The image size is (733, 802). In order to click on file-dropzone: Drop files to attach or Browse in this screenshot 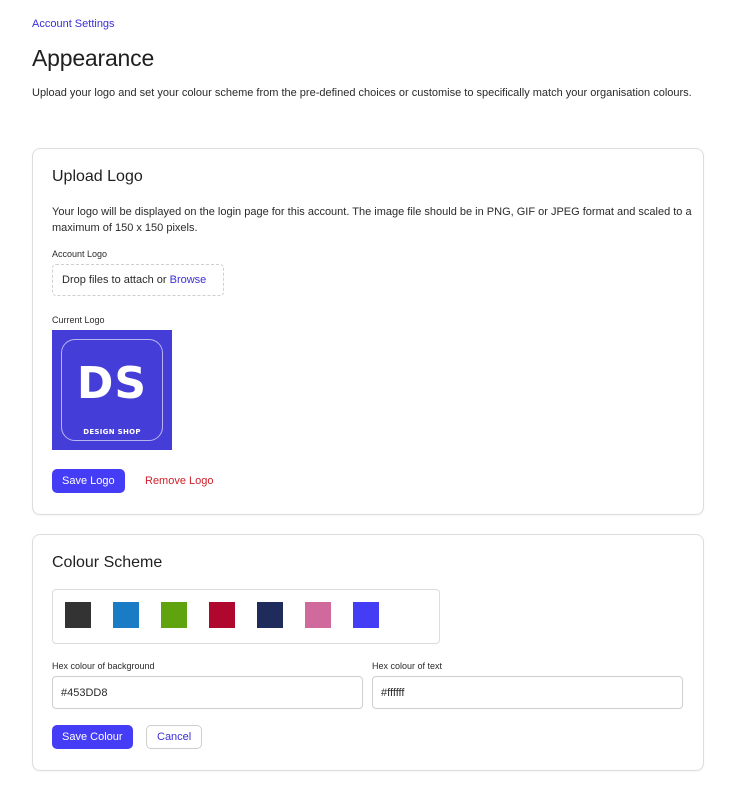, I will do `click(138, 280)`.